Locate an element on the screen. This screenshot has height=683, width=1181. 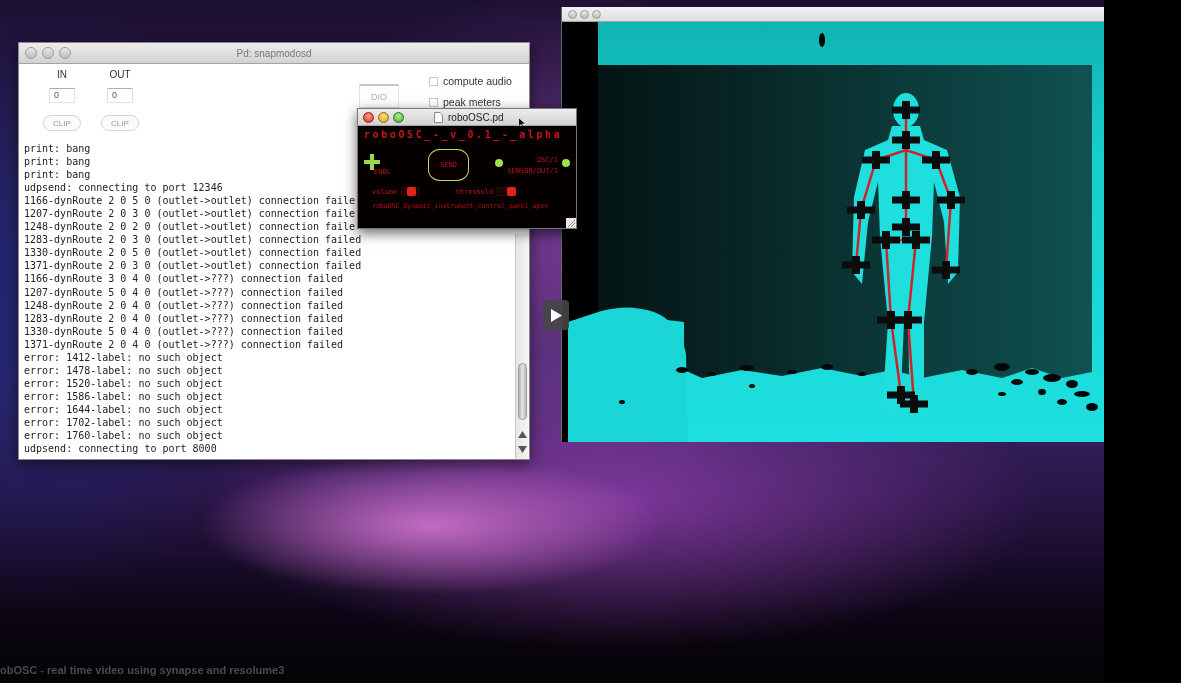
console-line: 1371-dynRoute 2 0 3 0 (outlet->outlet) connection failed is located at coordinates (193, 266).